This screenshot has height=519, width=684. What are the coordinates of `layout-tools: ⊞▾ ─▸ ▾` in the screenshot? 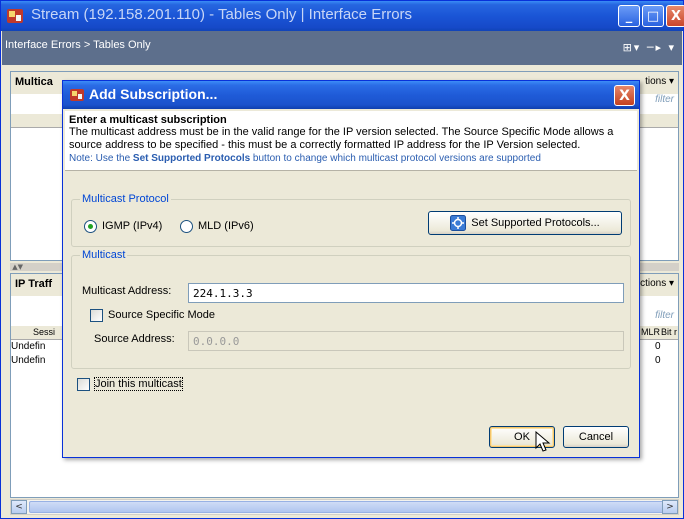 It's located at (649, 47).